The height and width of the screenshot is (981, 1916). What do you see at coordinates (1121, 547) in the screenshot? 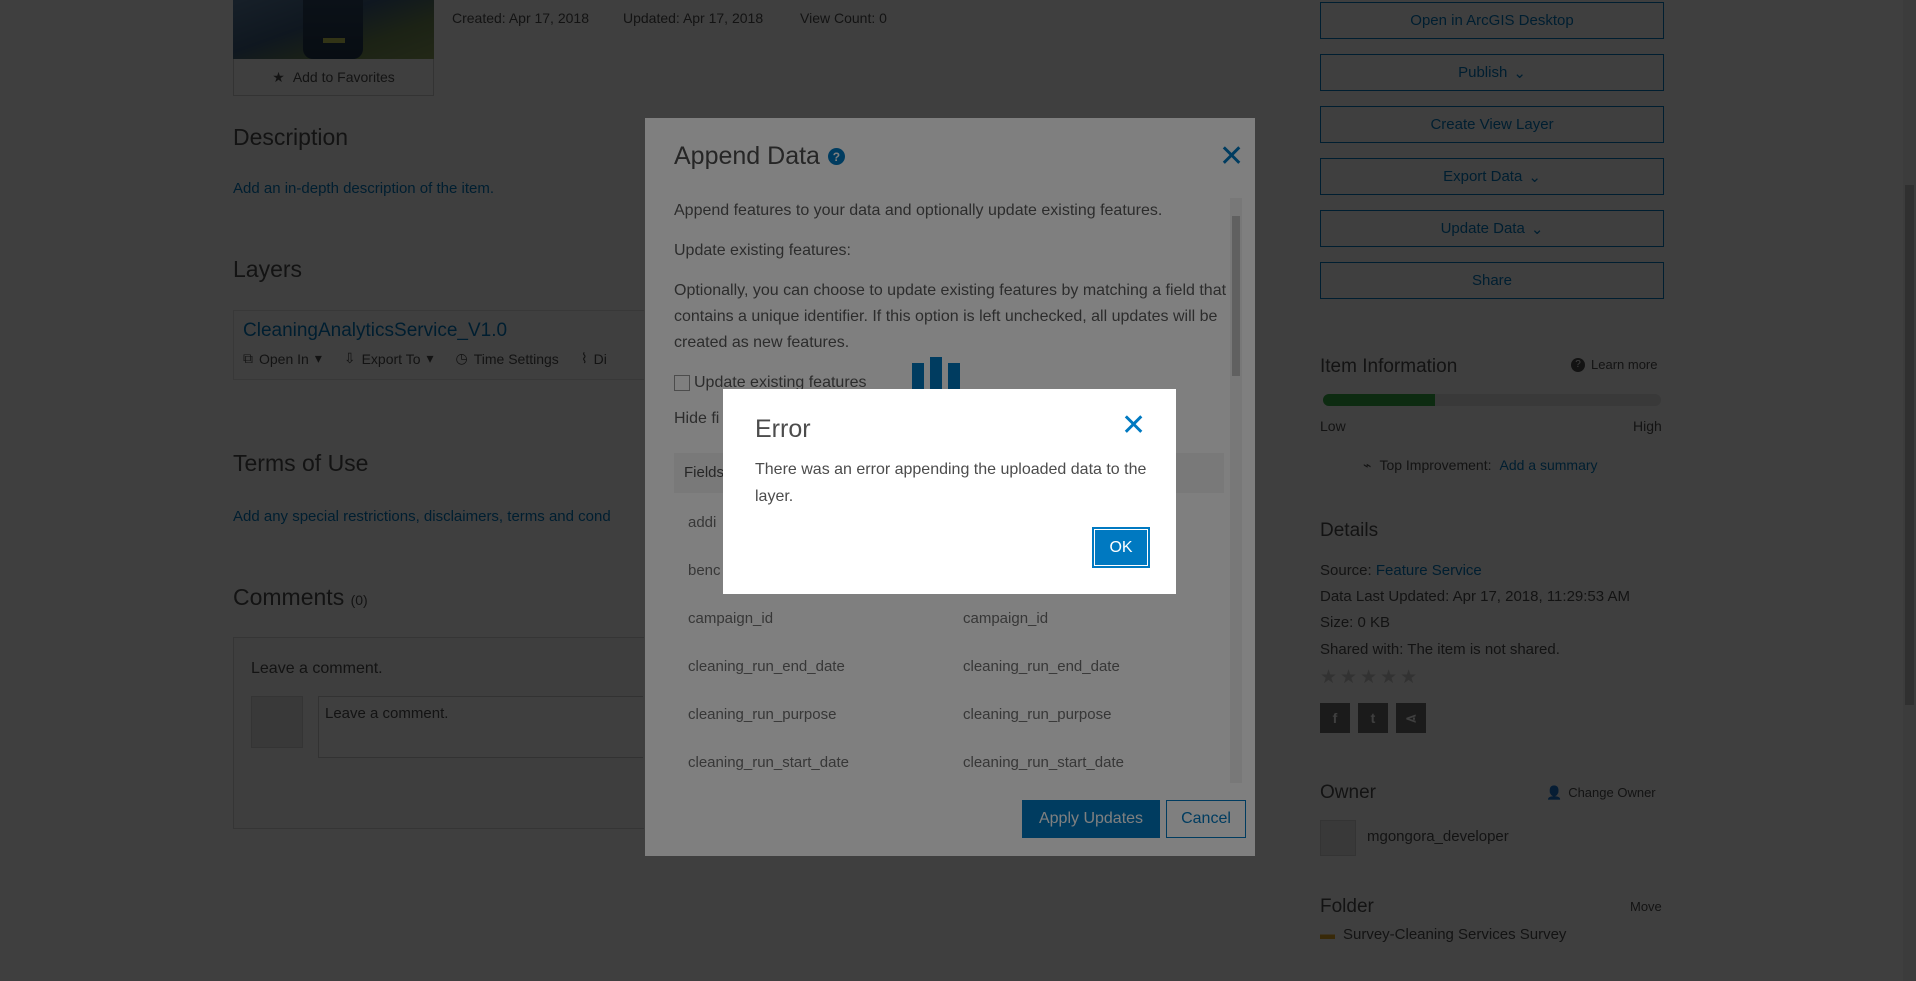
I see `ok-button: OK` at bounding box center [1121, 547].